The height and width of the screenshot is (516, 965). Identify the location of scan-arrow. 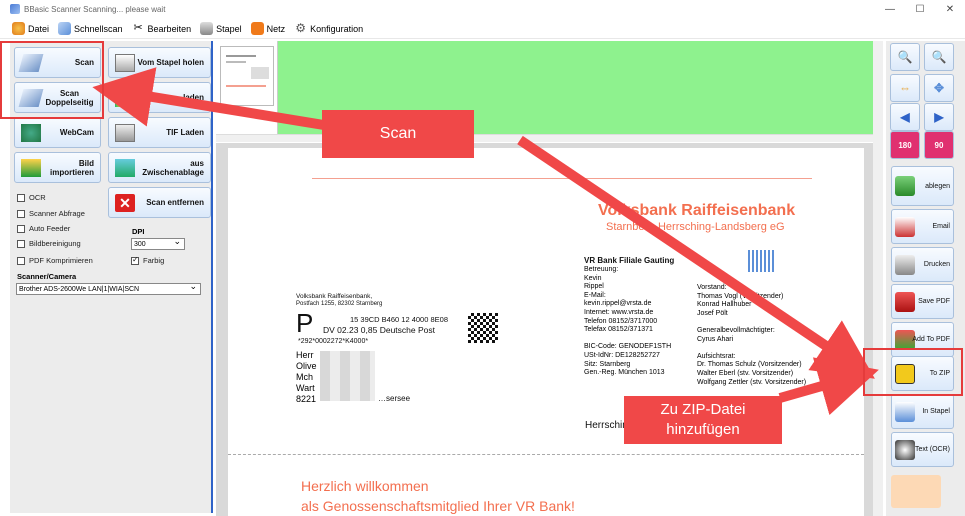
(211, 99).